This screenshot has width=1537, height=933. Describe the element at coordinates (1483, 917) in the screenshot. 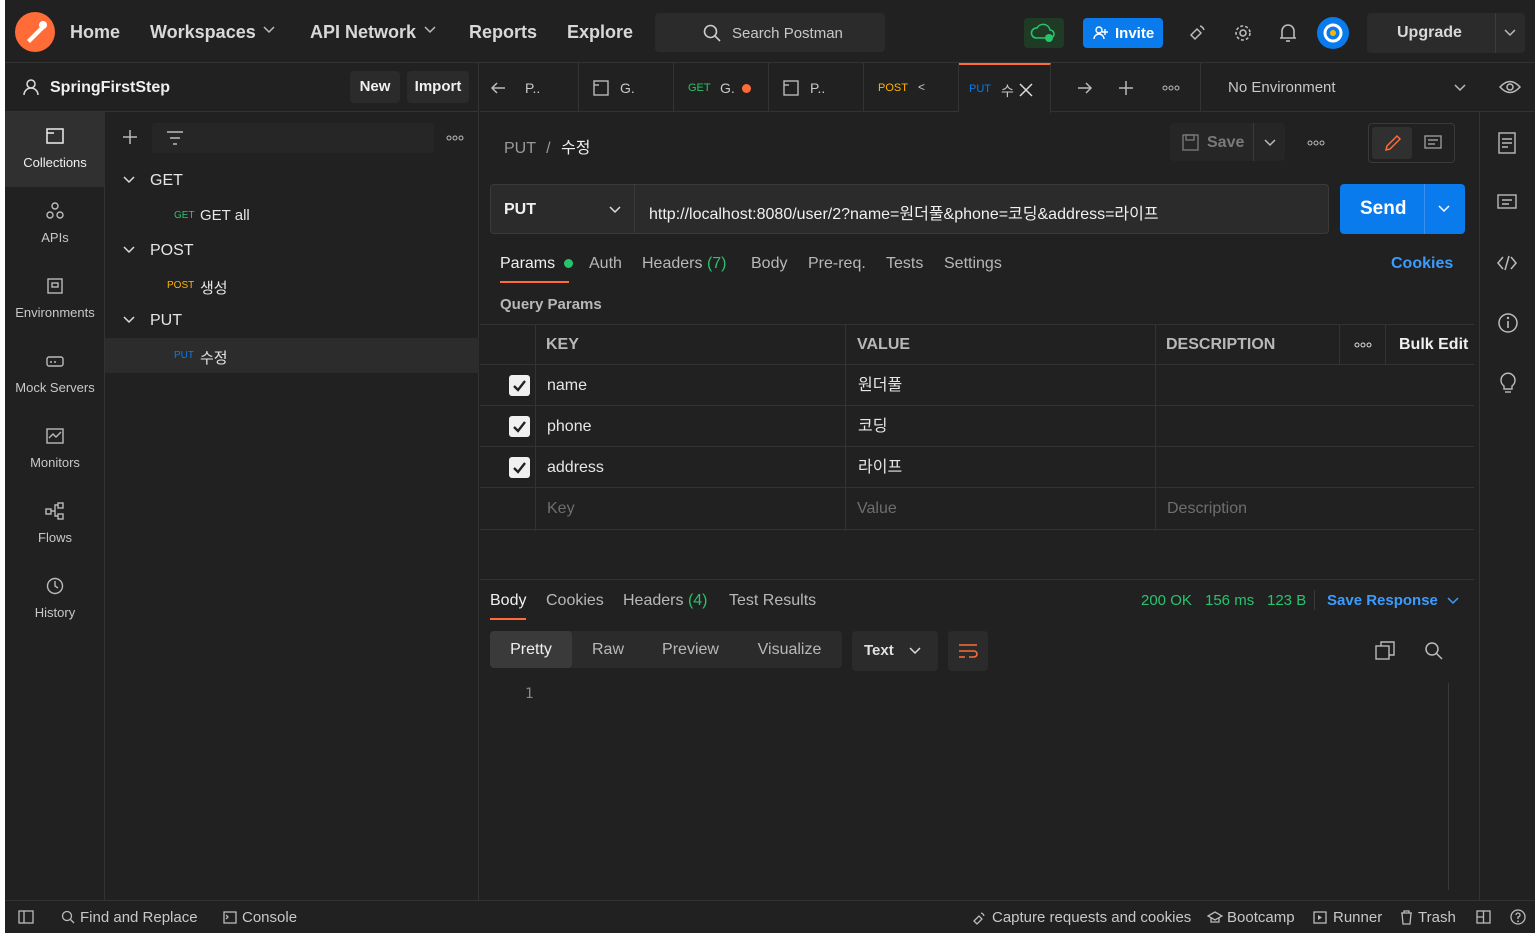

I see `layout-icon` at that location.